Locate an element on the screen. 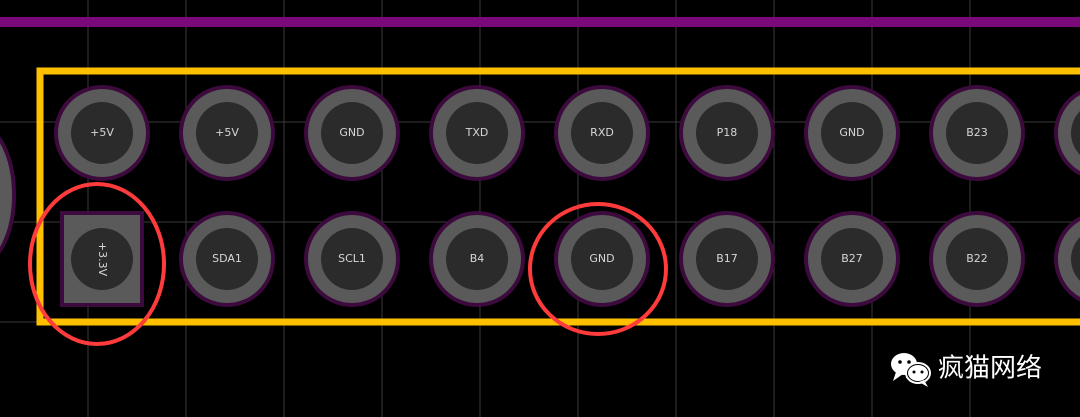 The image size is (1080, 417). pad-label: +3.3V is located at coordinates (102, 259).